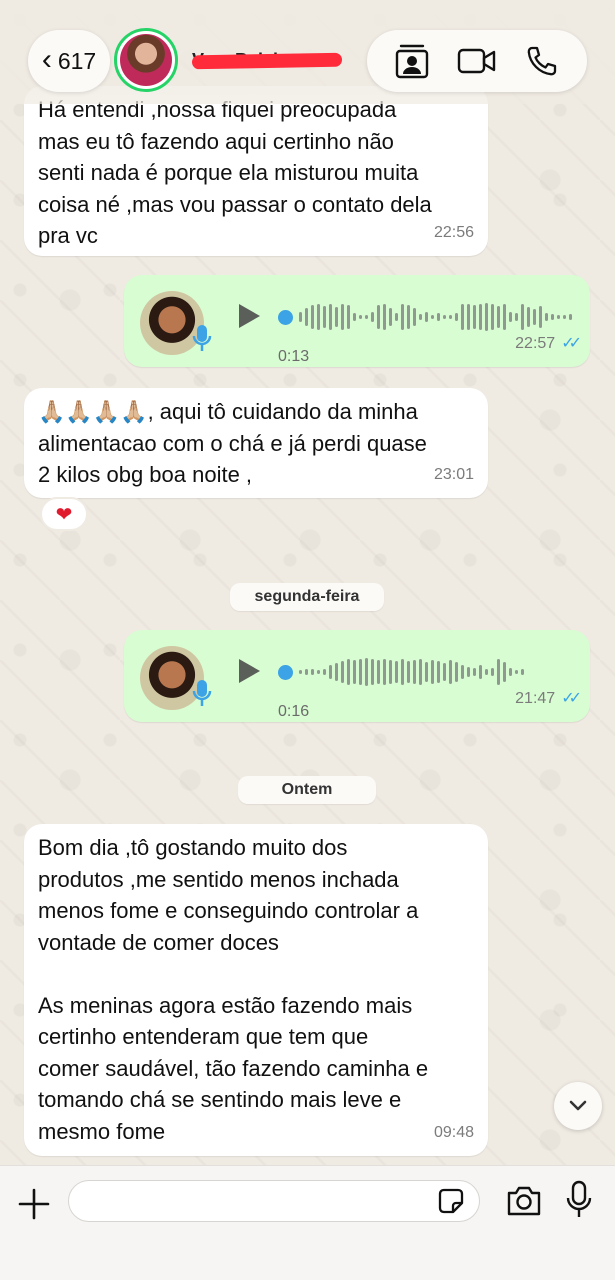 The width and height of the screenshot is (615, 1280). I want to click on chevron-down-icon, so click(578, 1105).